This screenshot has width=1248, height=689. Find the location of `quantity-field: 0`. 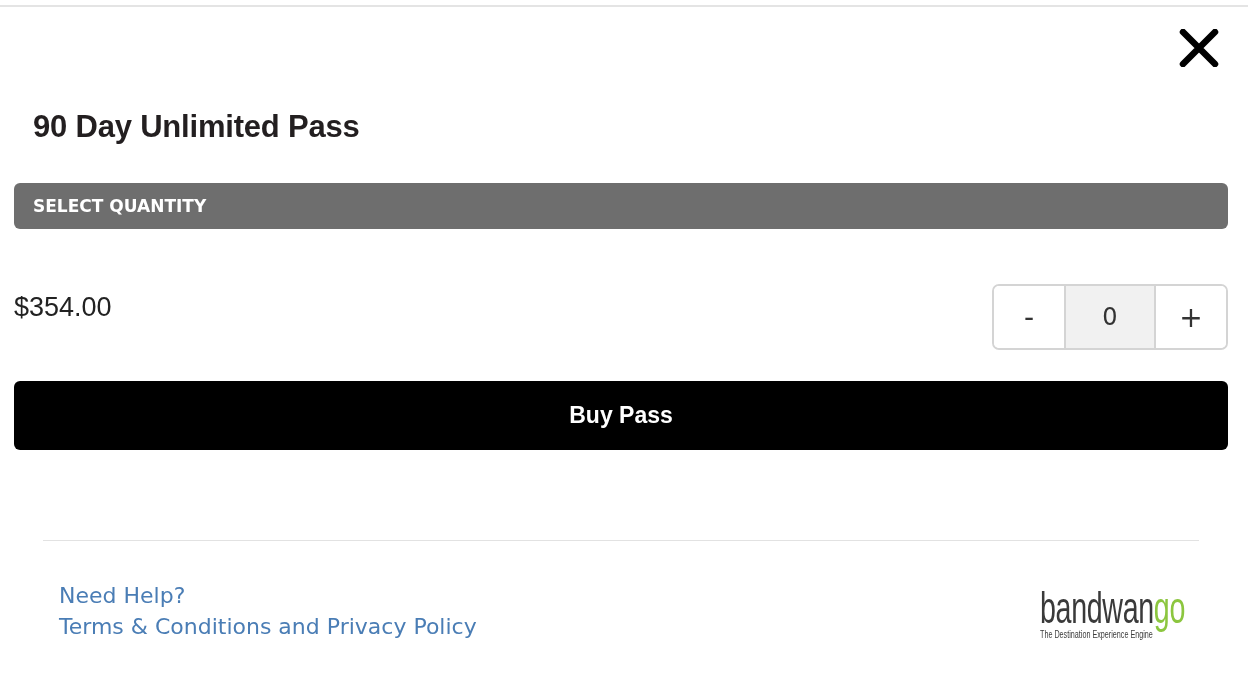

quantity-field: 0 is located at coordinates (1110, 317).